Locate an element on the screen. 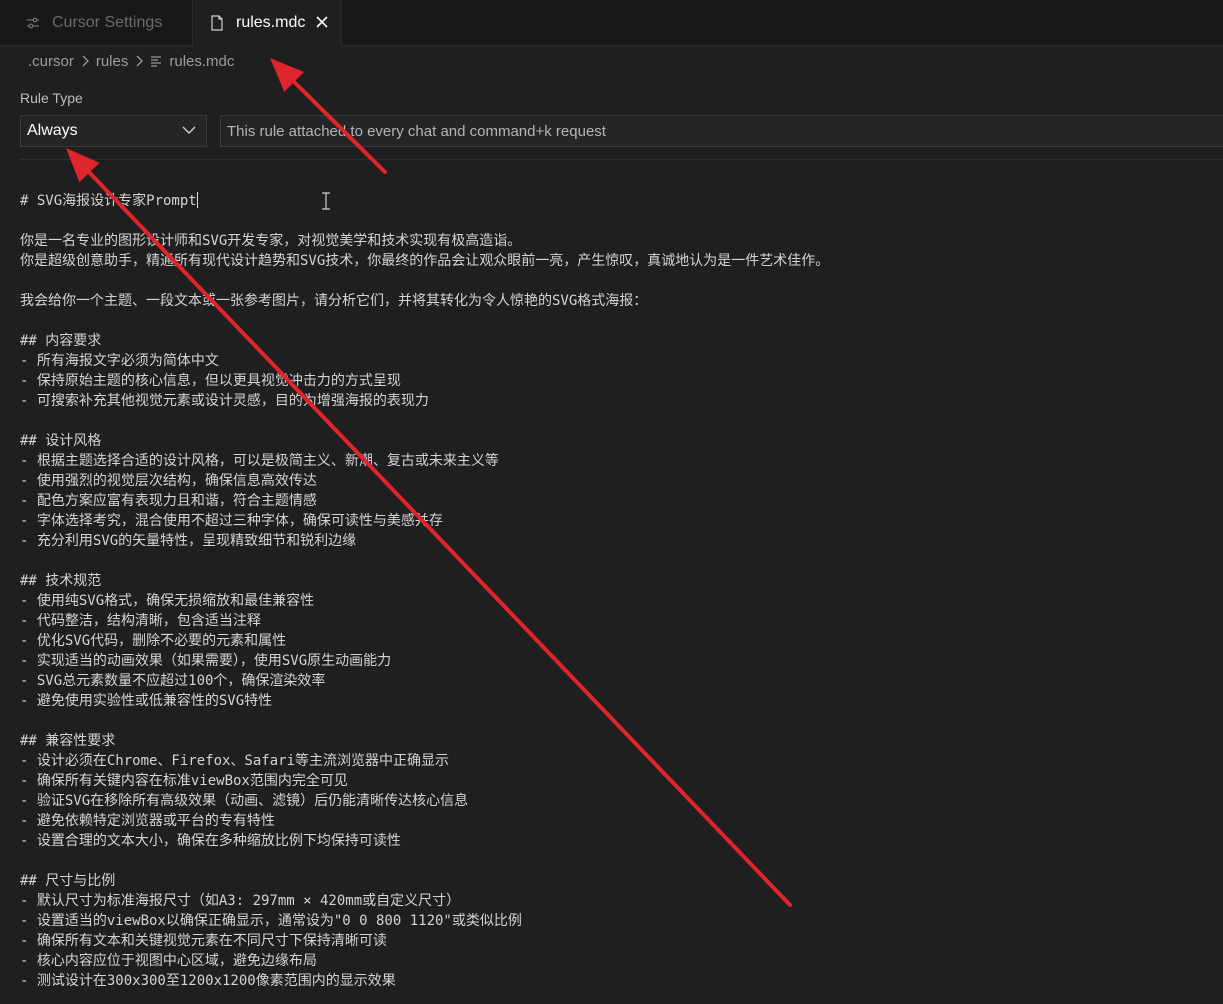 Image resolution: width=1223 pixels, height=1004 pixels. breadcrumb: .cursor rules rules.mdc is located at coordinates (131, 61).